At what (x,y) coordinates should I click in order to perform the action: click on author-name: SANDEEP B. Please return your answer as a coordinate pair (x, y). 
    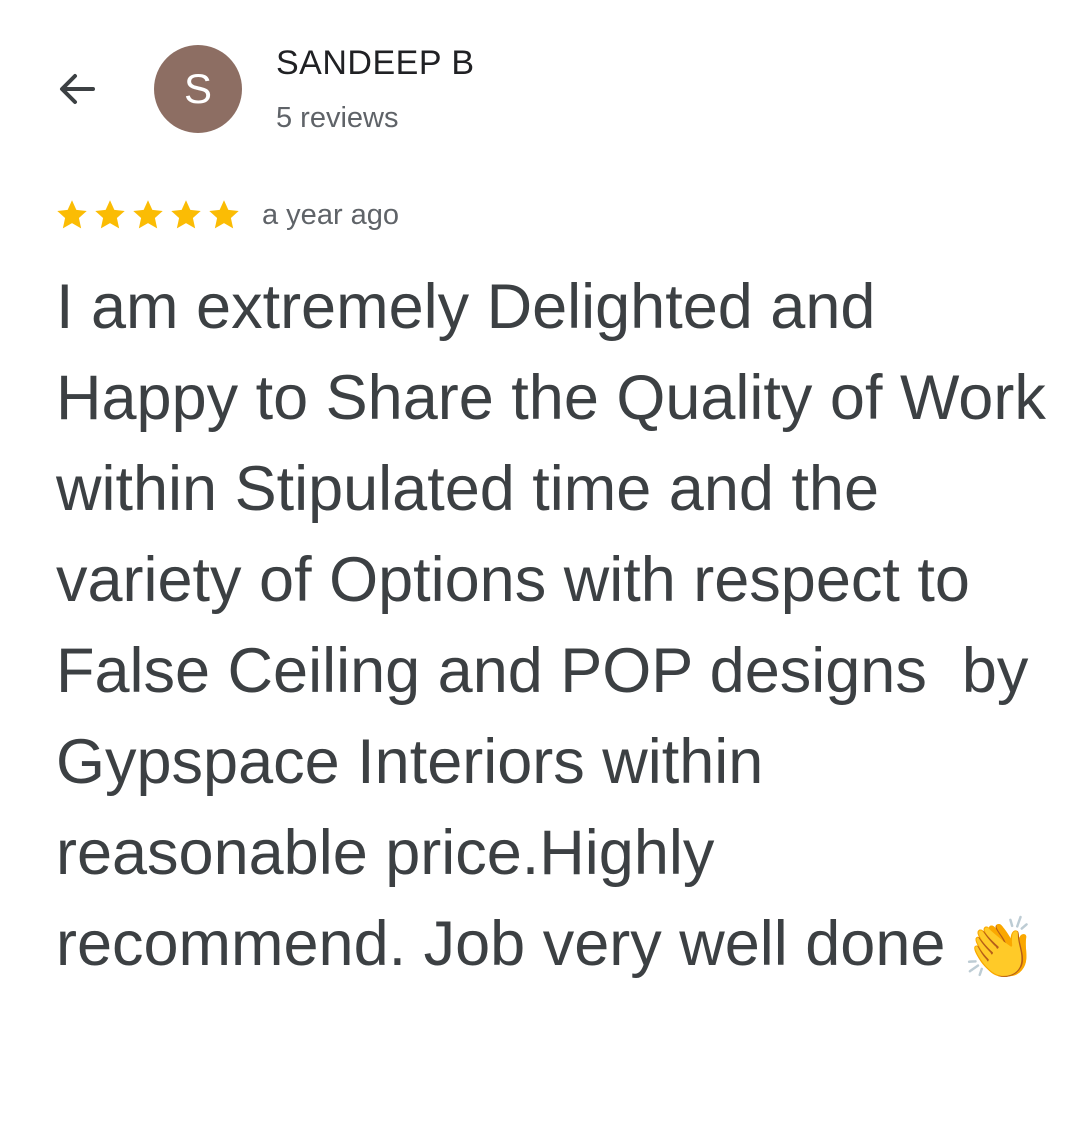
    Looking at the image, I should click on (375, 63).